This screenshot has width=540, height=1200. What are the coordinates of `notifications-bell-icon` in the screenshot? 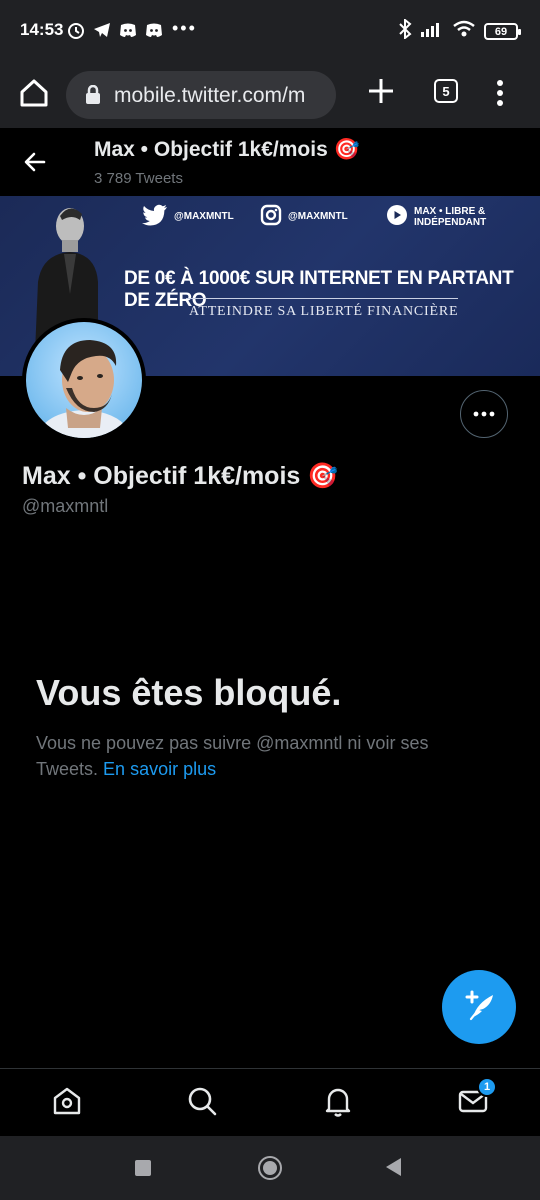 It's located at (338, 1101).